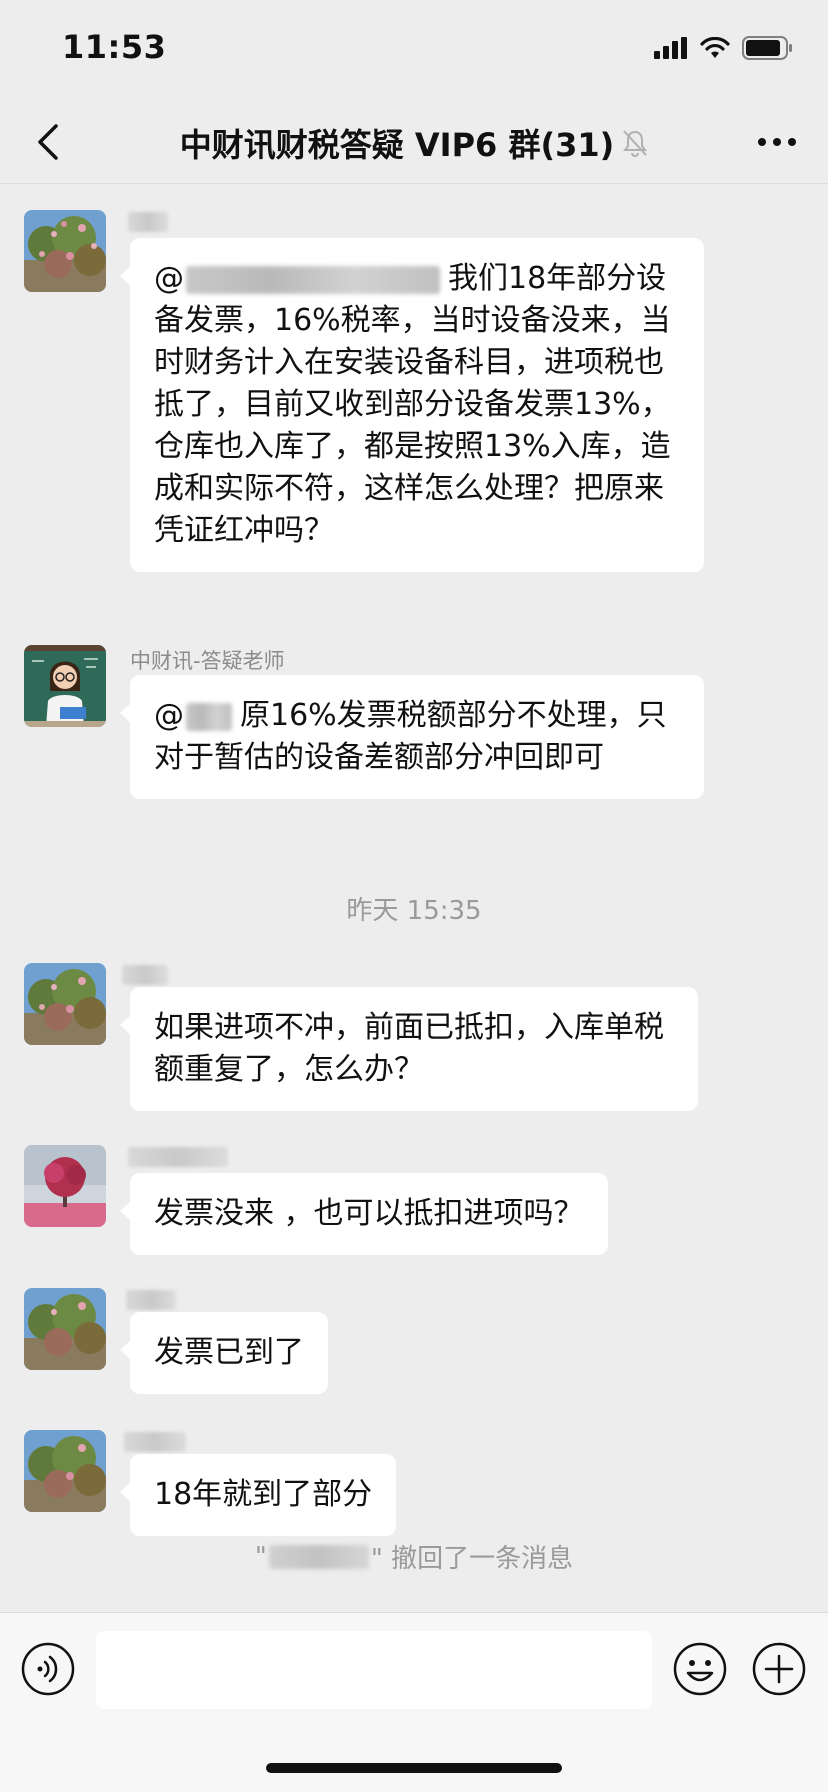 Image resolution: width=828 pixels, height=1792 pixels. Describe the element at coordinates (229, 1352) in the screenshot. I see `message-text: 发票已到了` at that location.